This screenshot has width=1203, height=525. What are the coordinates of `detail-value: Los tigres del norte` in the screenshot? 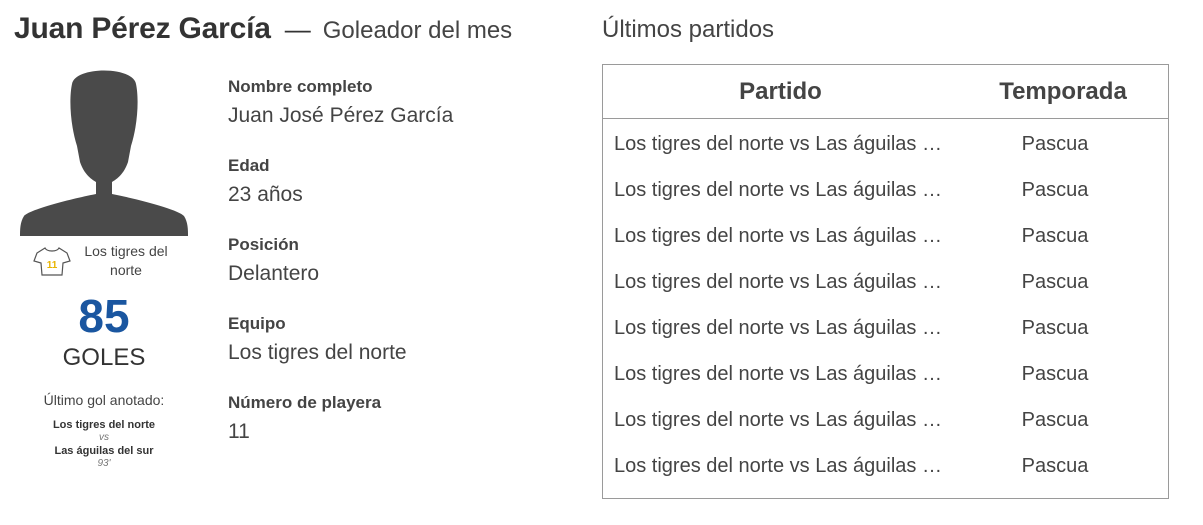 It's located at (317, 352).